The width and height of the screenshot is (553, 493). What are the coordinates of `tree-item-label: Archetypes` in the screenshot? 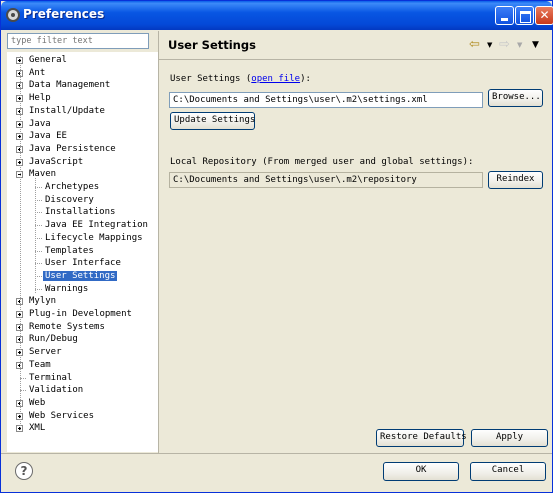 It's located at (72, 187).